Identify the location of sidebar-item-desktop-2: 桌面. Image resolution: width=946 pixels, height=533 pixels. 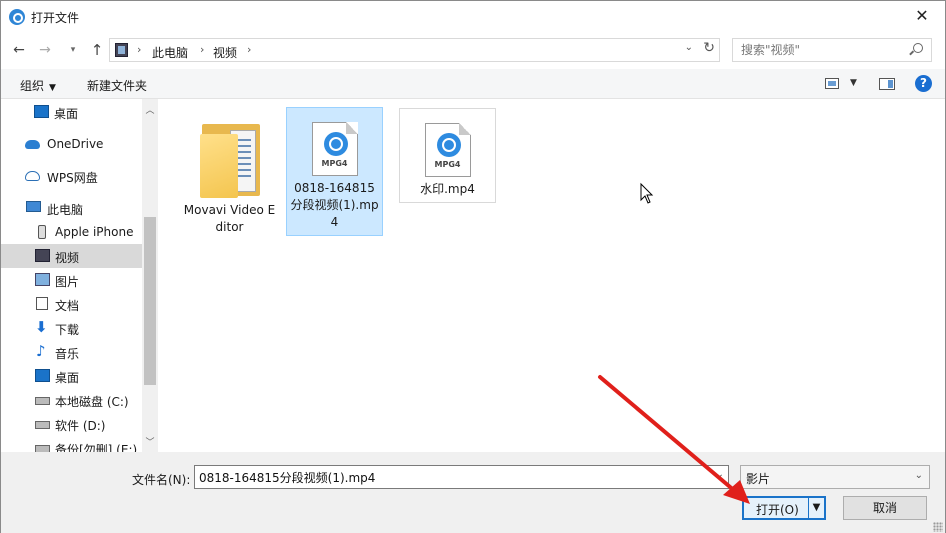
(71, 376).